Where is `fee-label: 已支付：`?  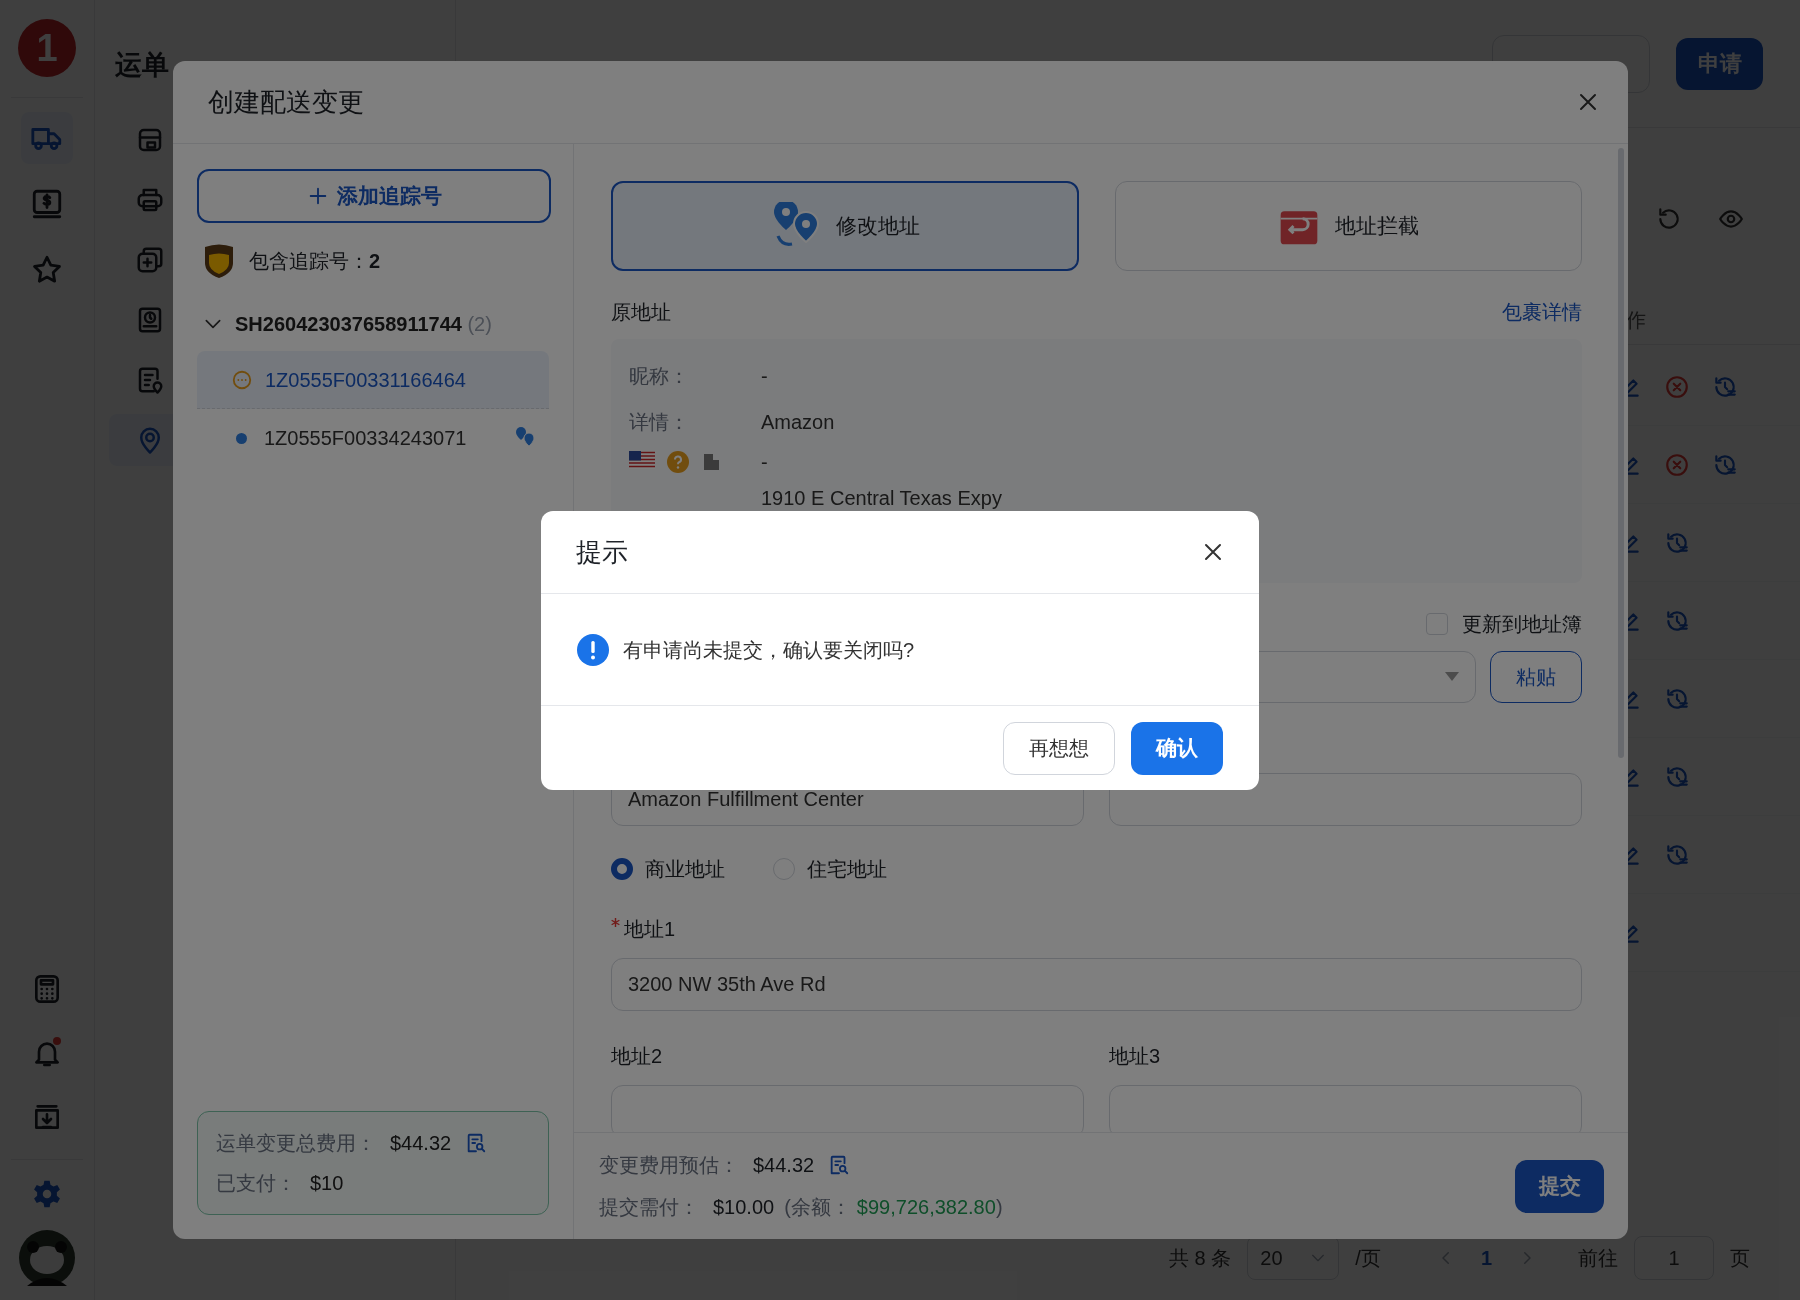
fee-label: 已支付： is located at coordinates (256, 1183).